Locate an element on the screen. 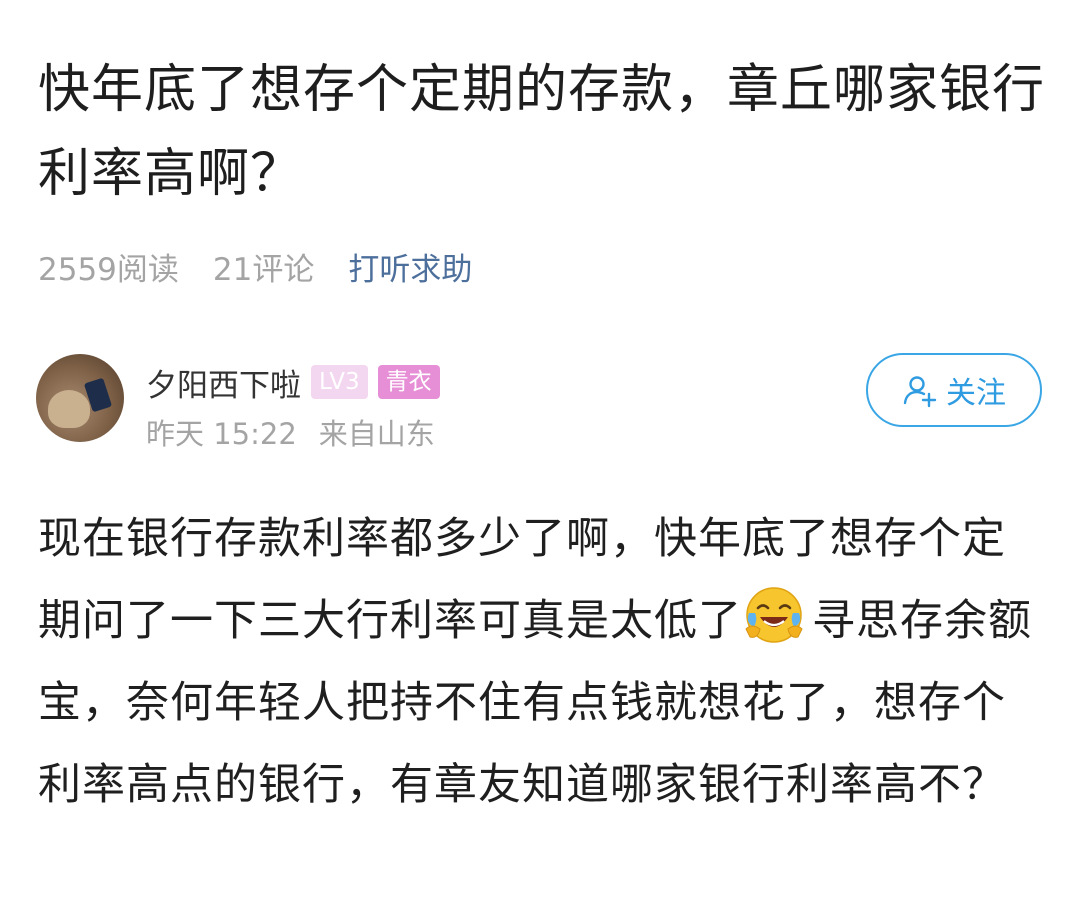 Image resolution: width=1080 pixels, height=924 pixels. follow-label: 关注 is located at coordinates (976, 393).